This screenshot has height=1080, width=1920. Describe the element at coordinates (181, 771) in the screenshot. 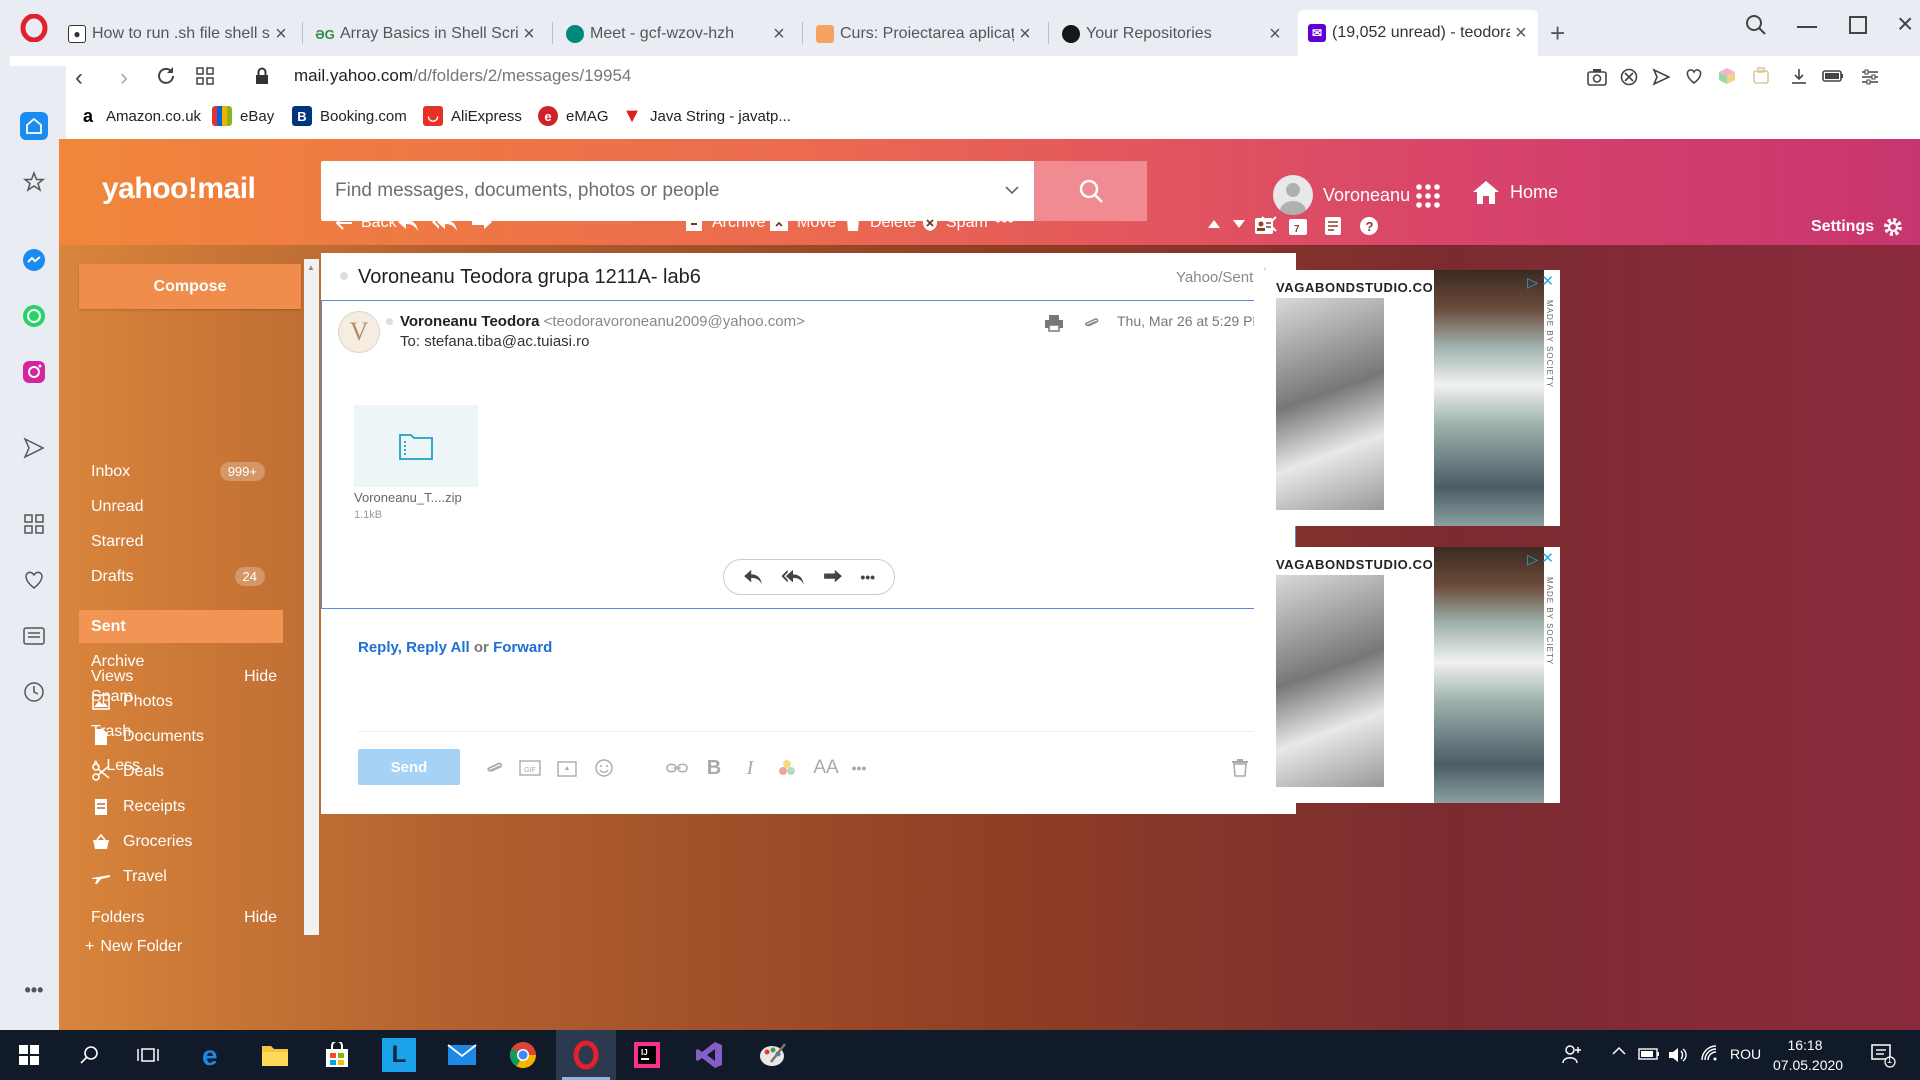

I see `view-deals: Deals` at that location.